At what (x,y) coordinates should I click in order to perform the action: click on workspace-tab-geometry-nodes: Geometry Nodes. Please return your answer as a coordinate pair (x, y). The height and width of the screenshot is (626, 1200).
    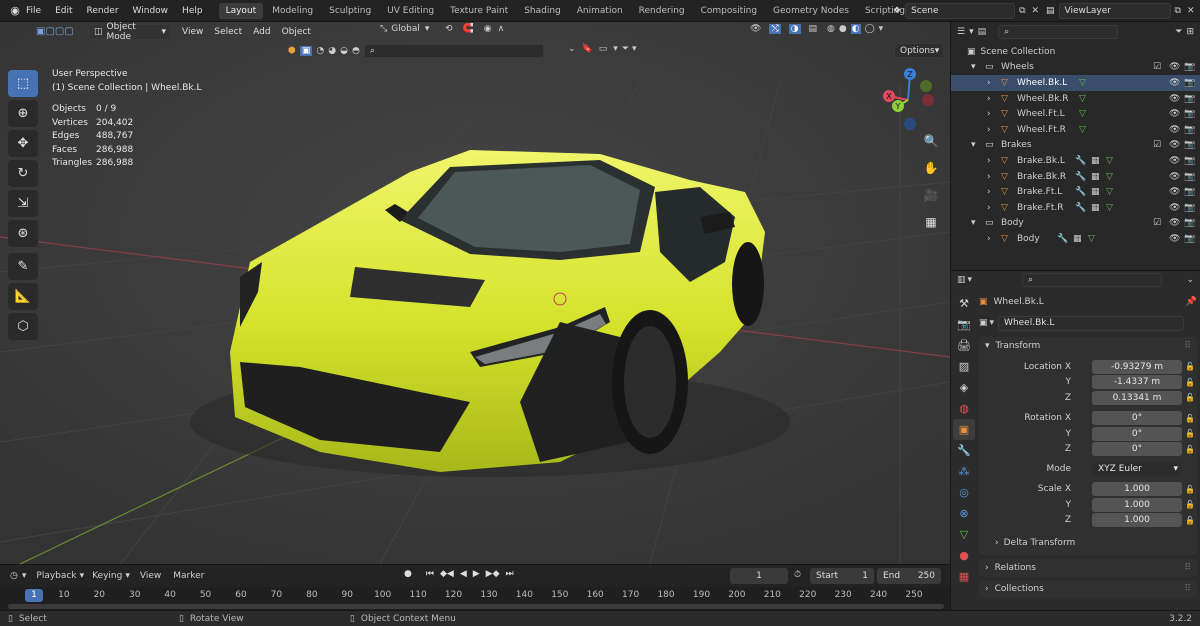
    Looking at the image, I should click on (811, 11).